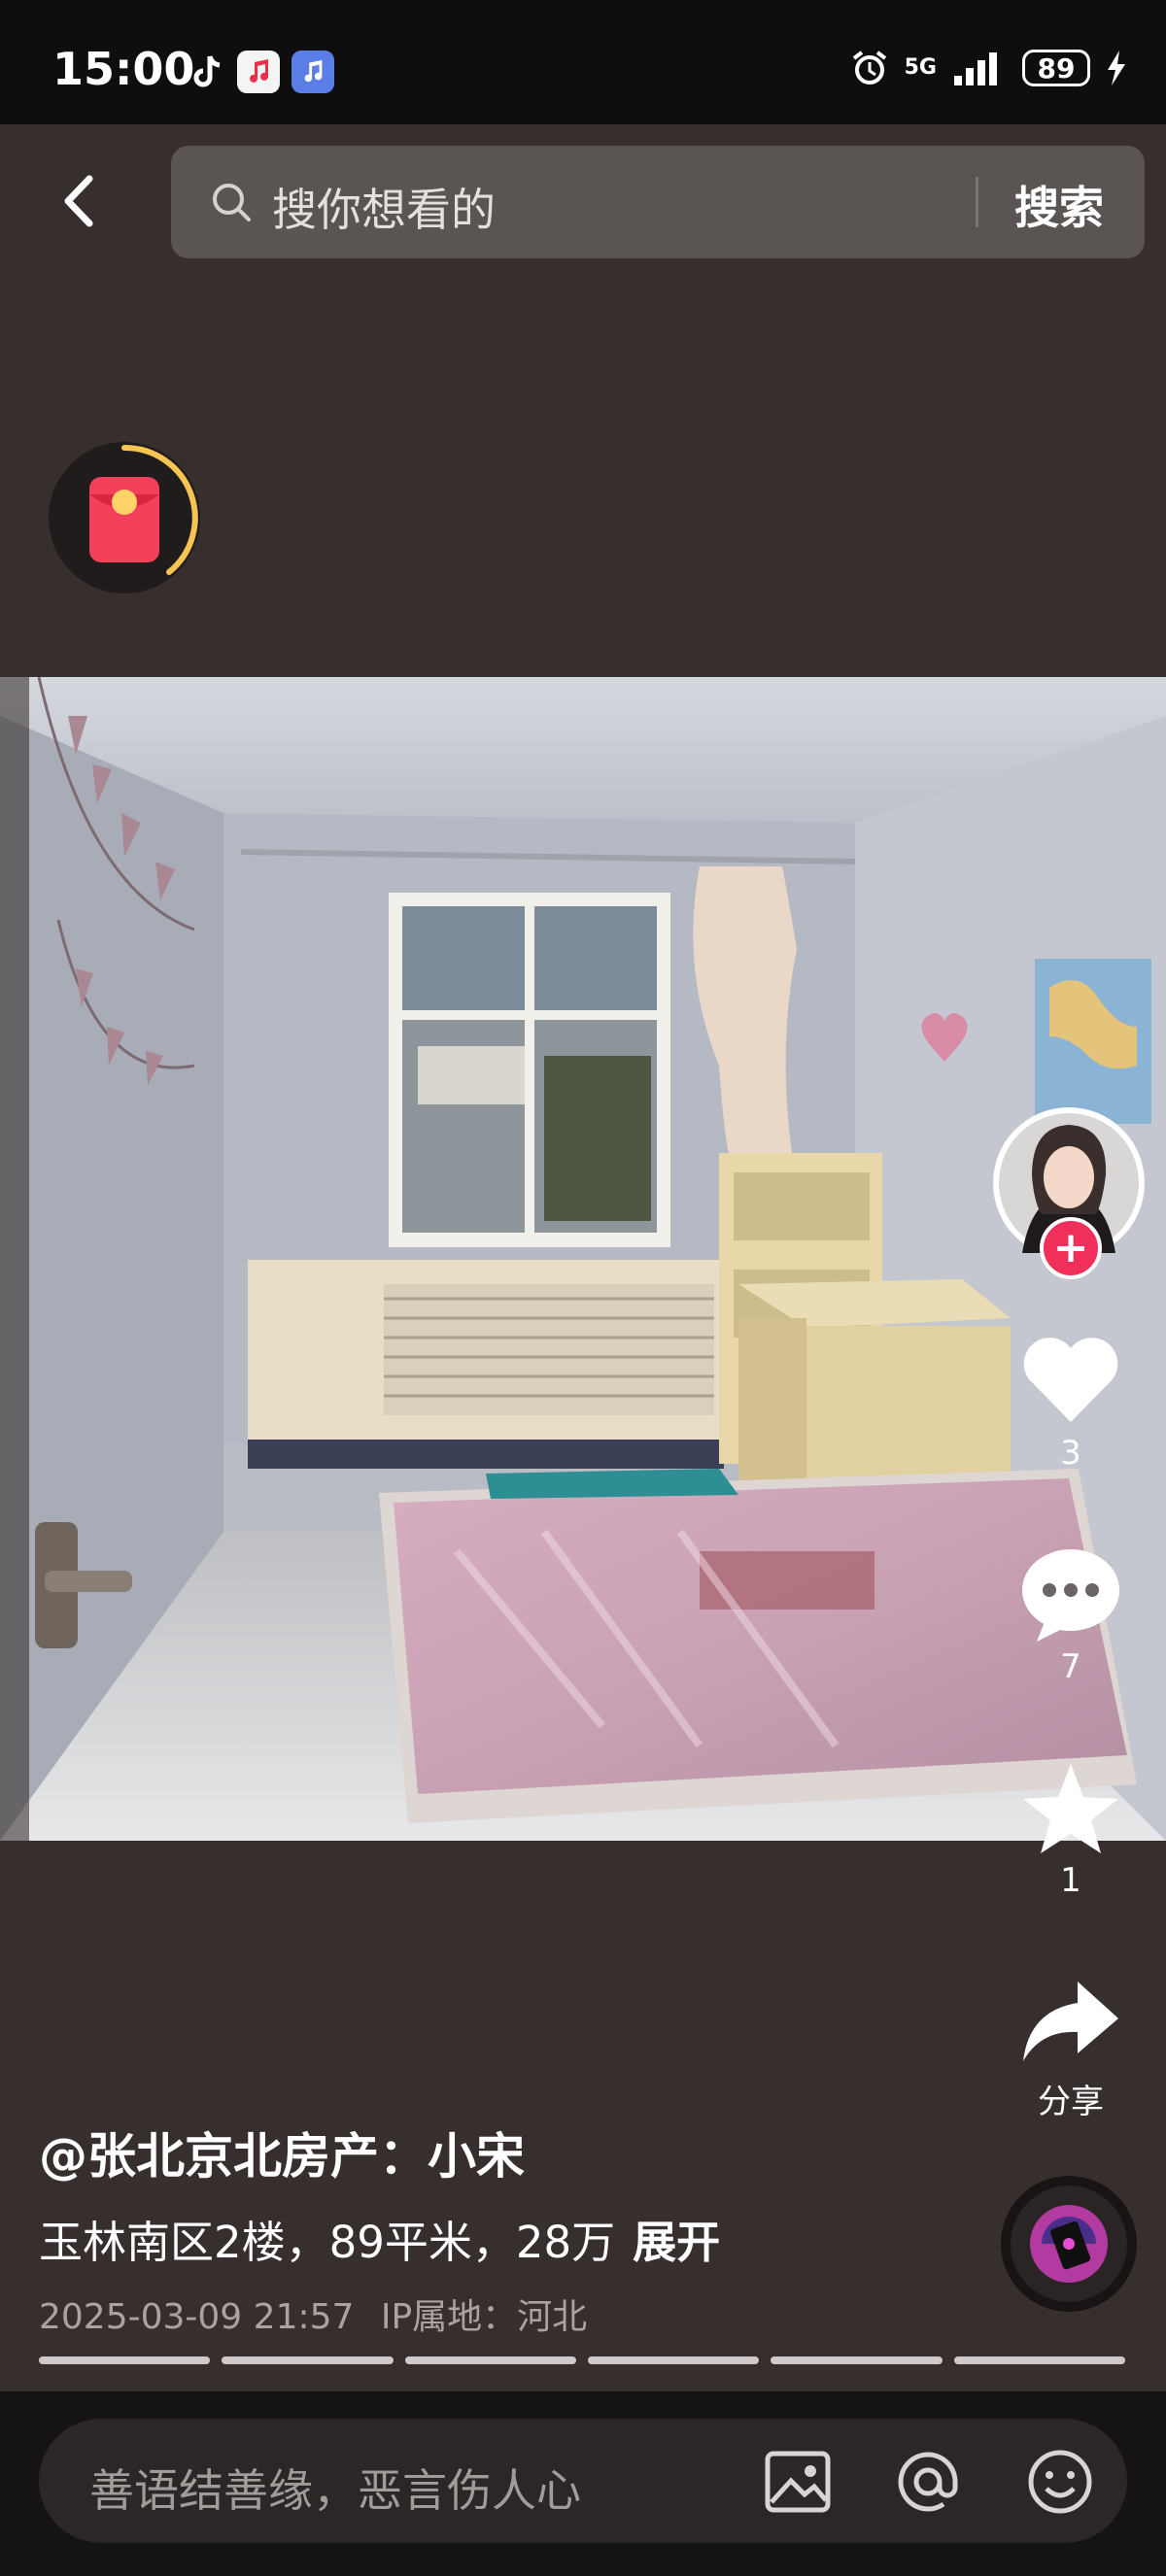  I want to click on back-button, so click(81, 201).